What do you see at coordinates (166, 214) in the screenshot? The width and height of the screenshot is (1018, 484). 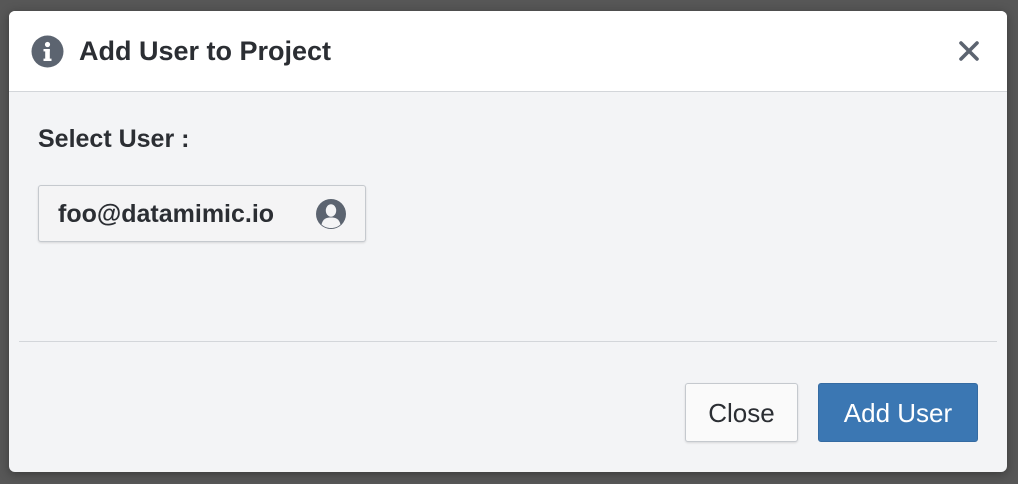 I see `user-email: foo@datamimic.io` at bounding box center [166, 214].